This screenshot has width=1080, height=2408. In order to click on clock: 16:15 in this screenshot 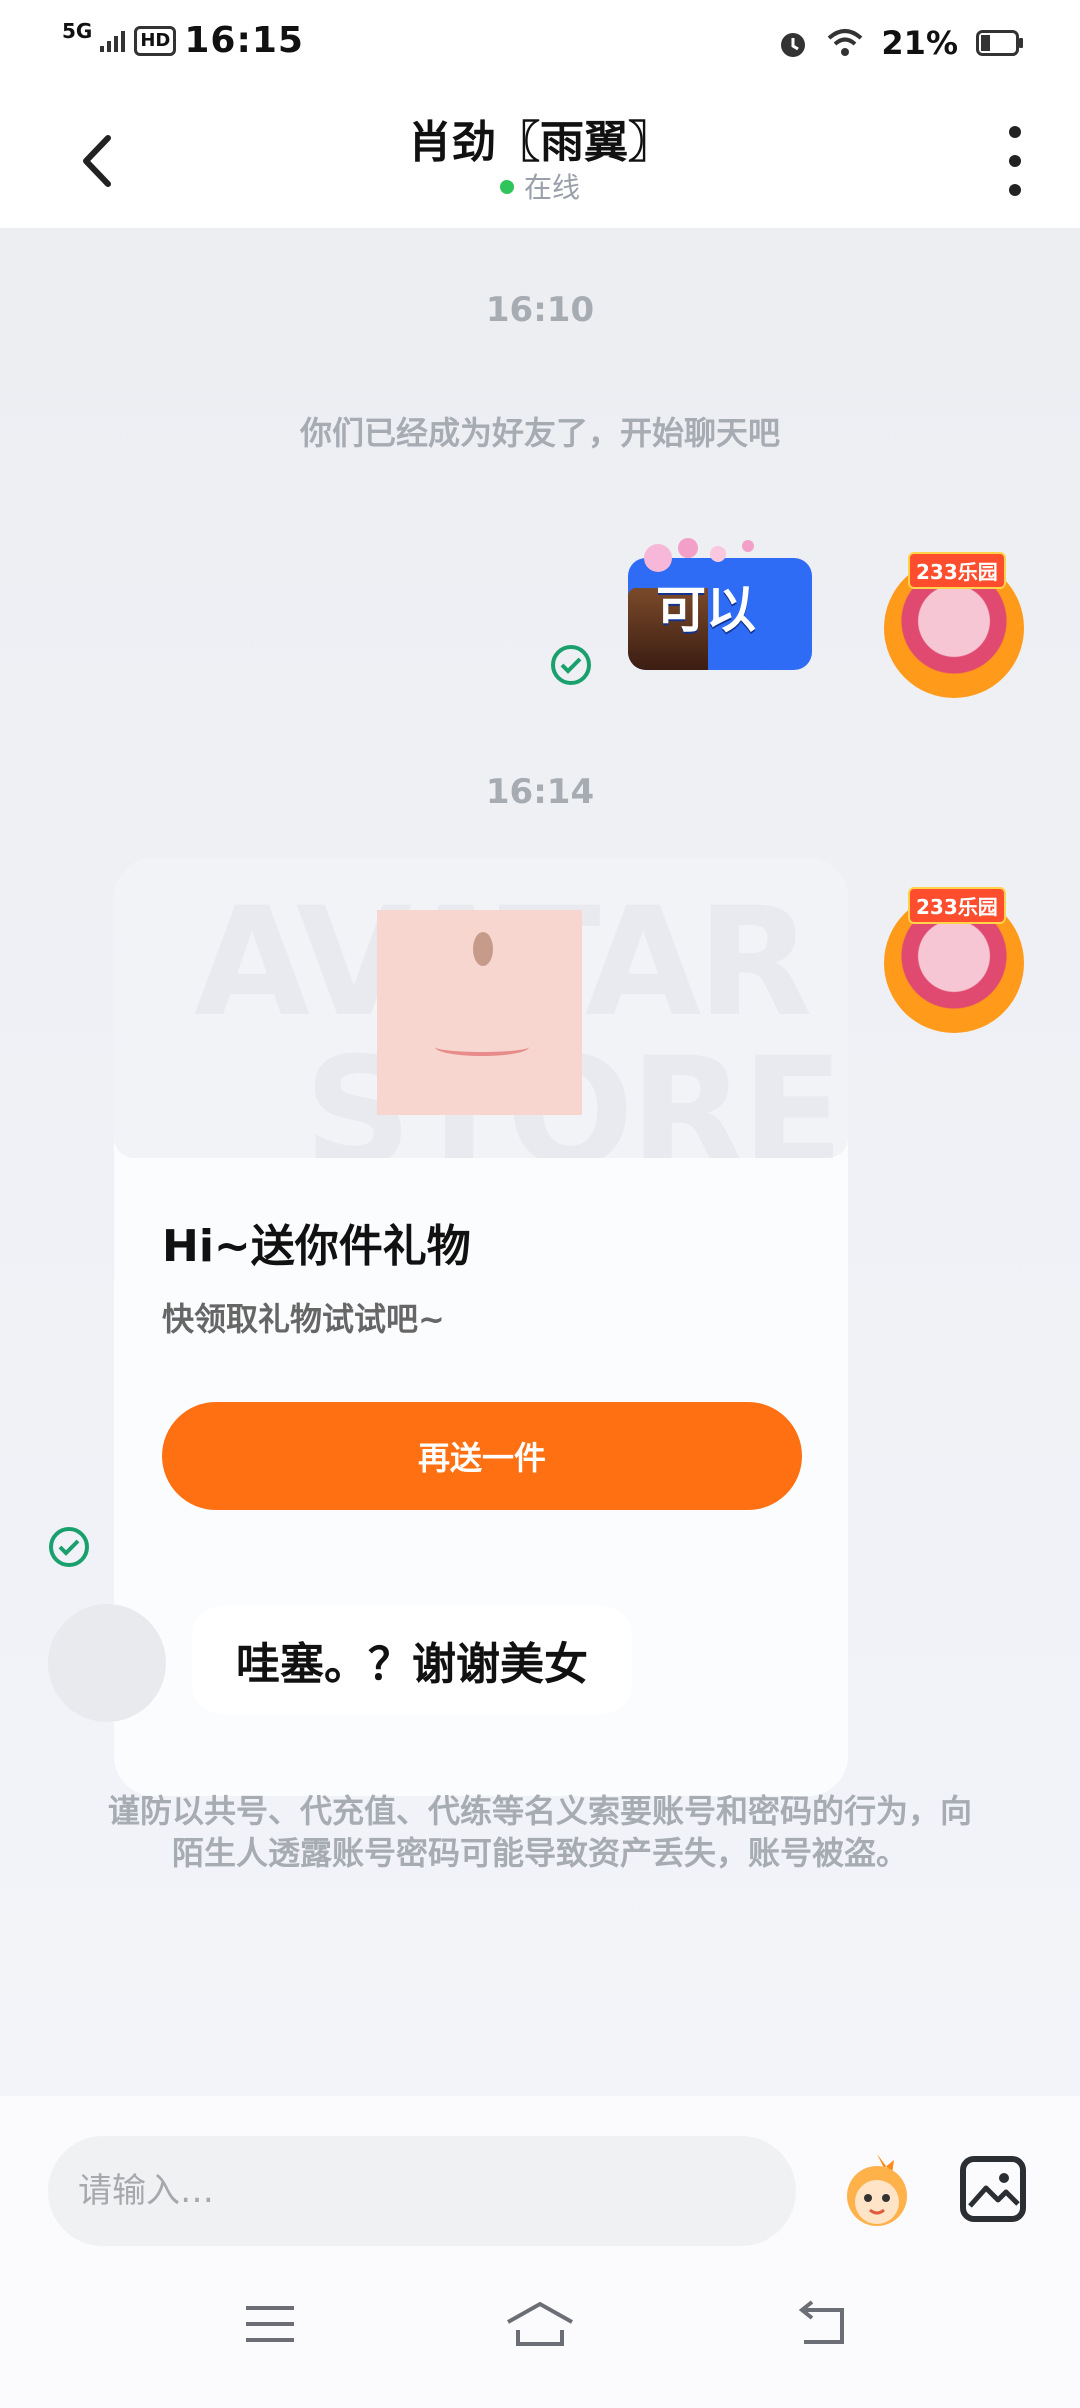, I will do `click(244, 40)`.